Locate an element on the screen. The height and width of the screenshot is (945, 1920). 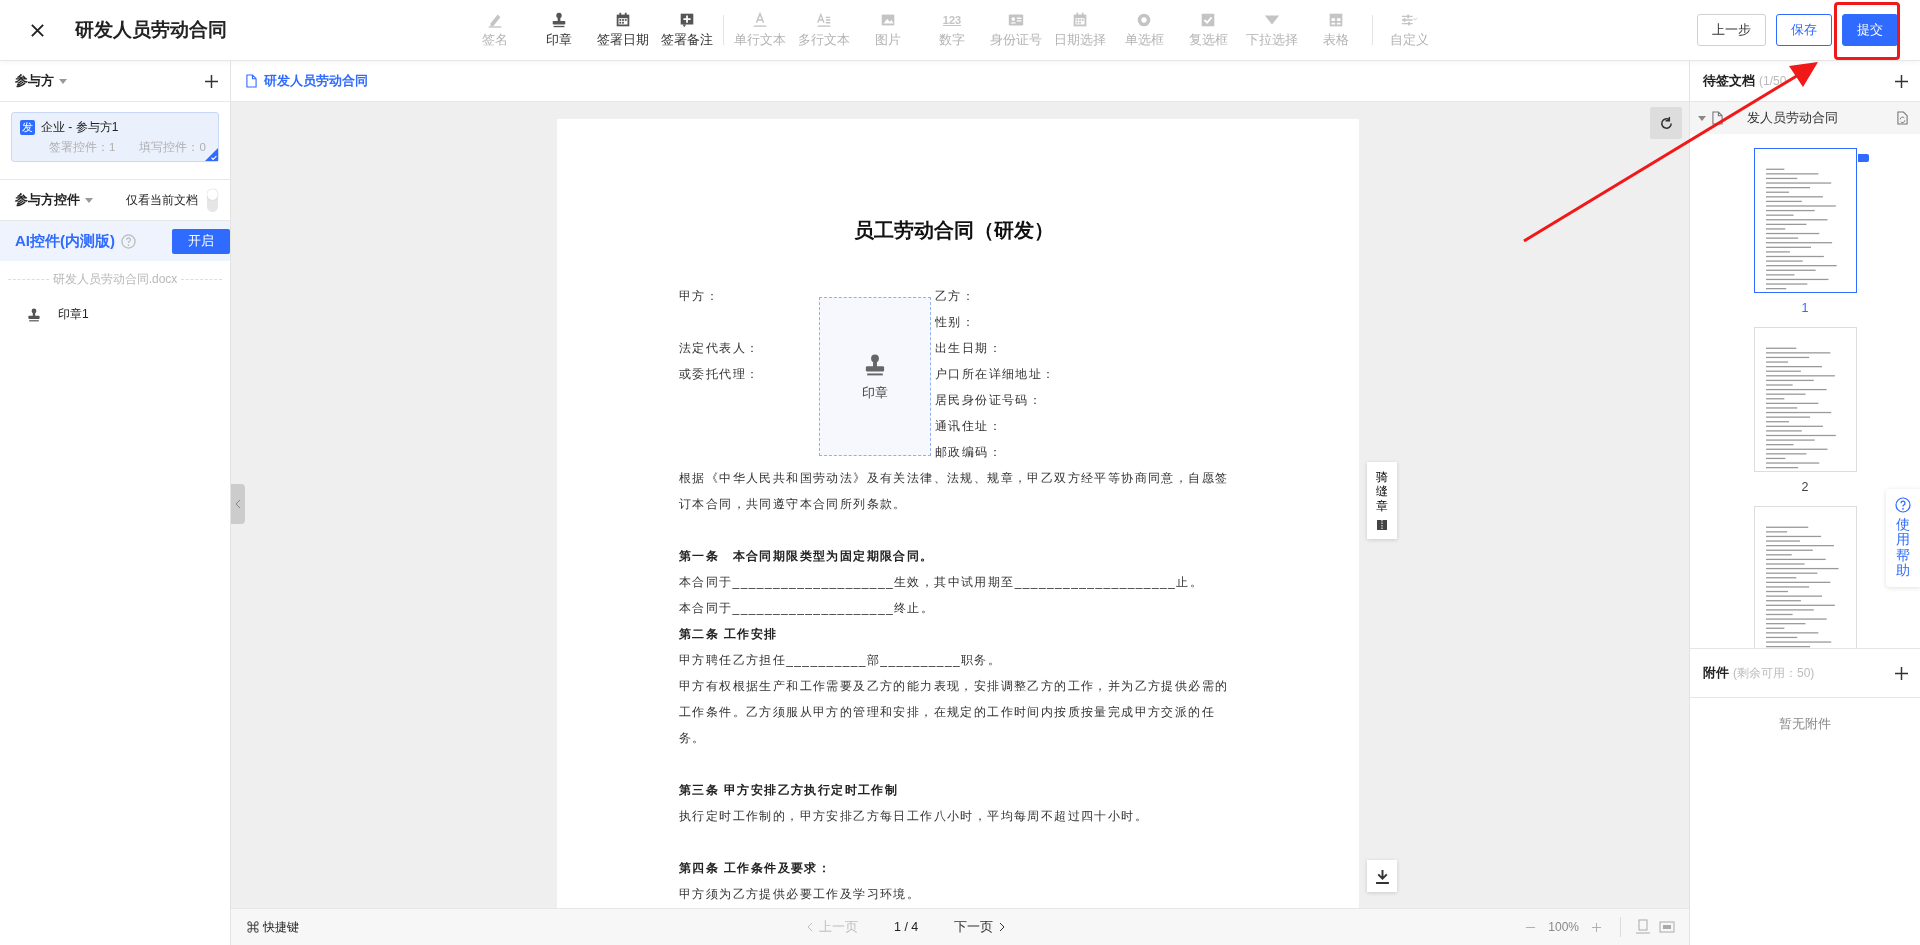
clause-heading: 第二条 工作安排 is located at coordinates (729, 634).